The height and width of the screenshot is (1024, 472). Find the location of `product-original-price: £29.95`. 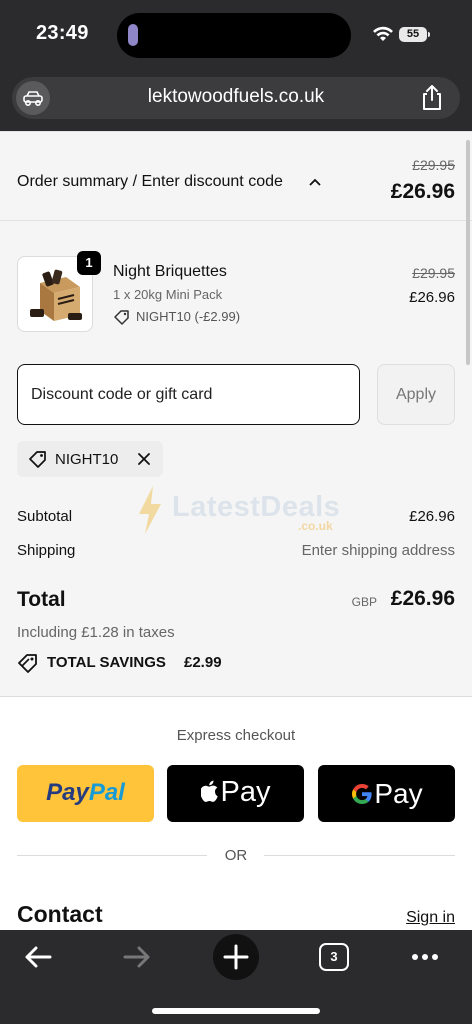

product-original-price: £29.95 is located at coordinates (433, 273).